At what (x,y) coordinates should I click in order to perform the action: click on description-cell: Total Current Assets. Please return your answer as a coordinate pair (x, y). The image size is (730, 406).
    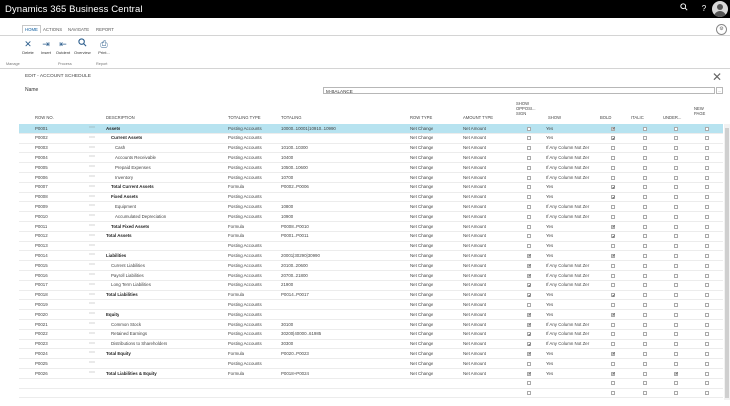
    Looking at the image, I should click on (132, 186).